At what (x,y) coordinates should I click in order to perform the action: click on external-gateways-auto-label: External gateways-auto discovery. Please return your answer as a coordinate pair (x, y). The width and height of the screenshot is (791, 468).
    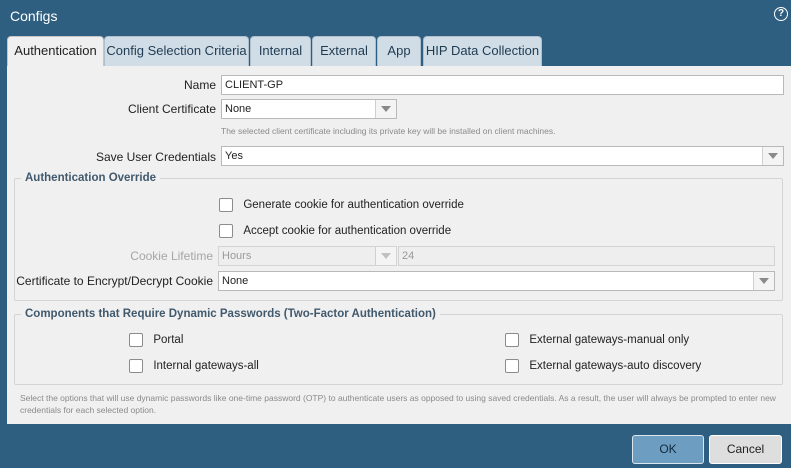
    Looking at the image, I should click on (615, 365).